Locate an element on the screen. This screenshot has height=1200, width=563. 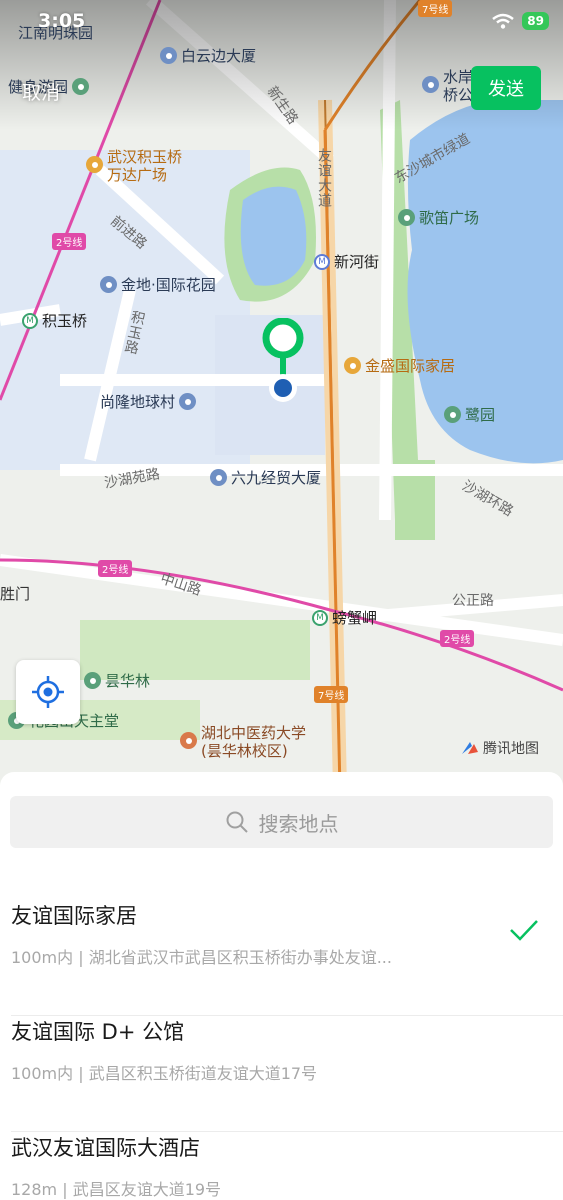
poi-label: 桥公 is located at coordinates (458, 95).